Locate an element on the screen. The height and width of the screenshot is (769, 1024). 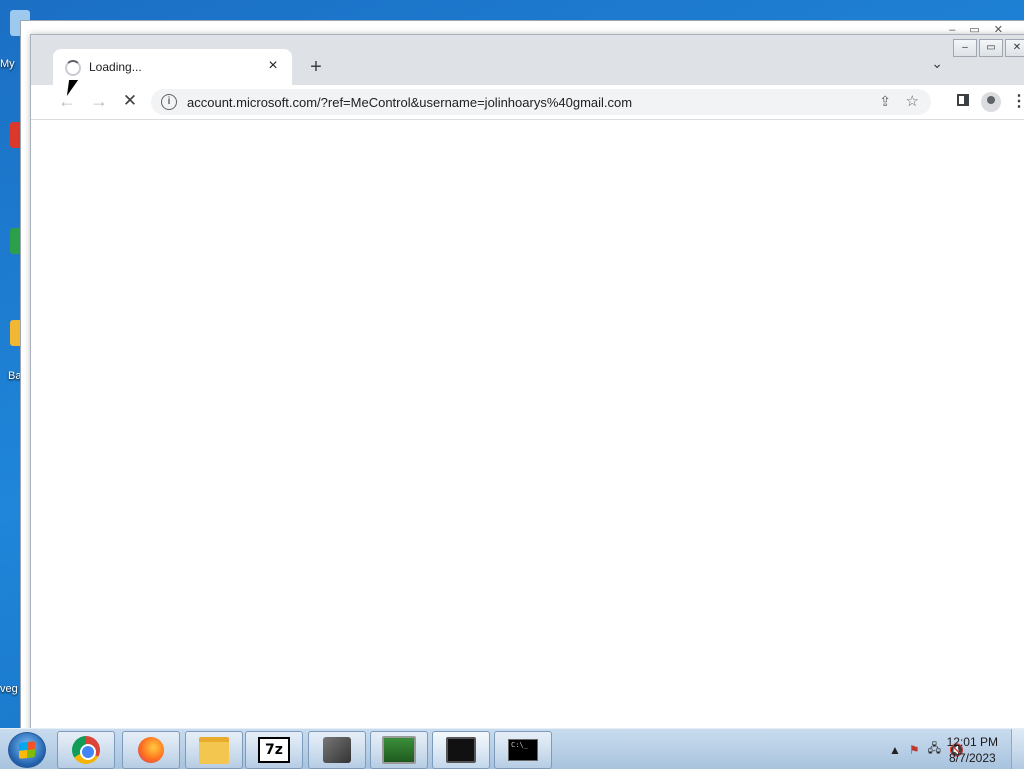
taskbar: 7z C:\_ ▲ ⚑ 🖧 🔇 12:01 PM 8/7/2023 is located at coordinates (512, 748).